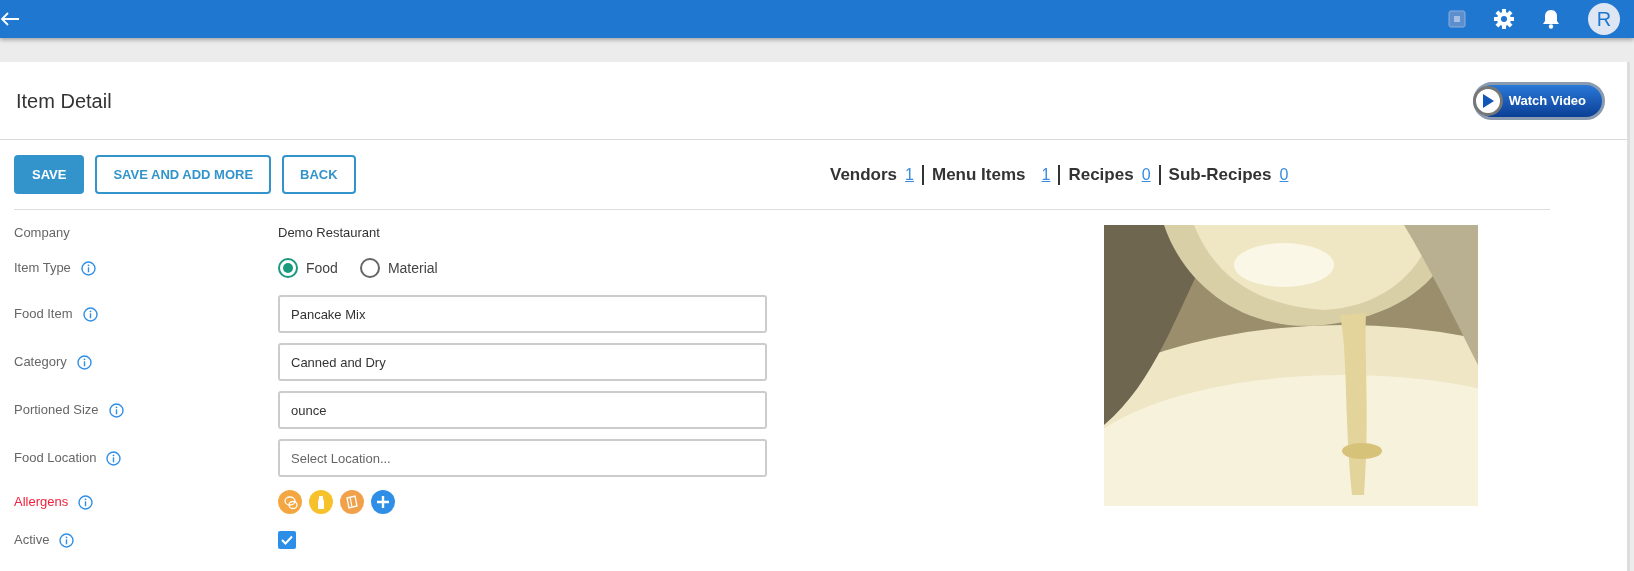 The width and height of the screenshot is (1634, 571). I want to click on field-label: Active, so click(32, 540).